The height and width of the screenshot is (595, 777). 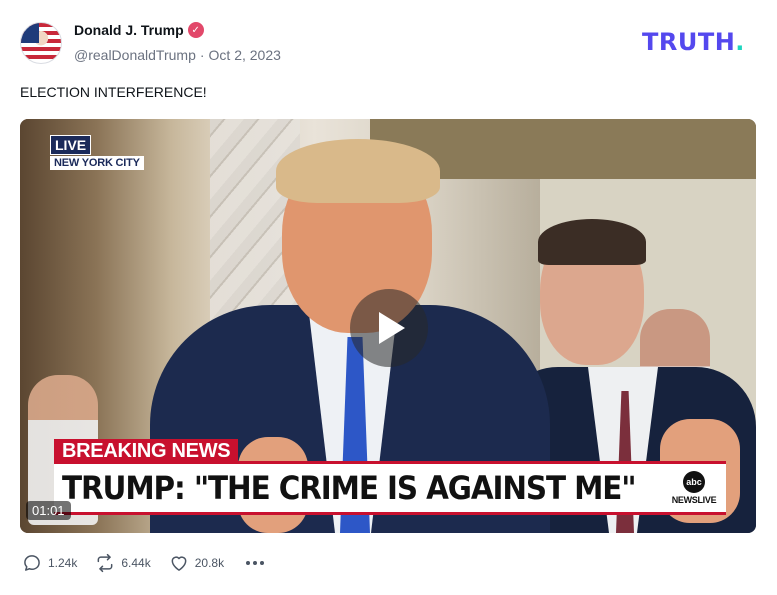 What do you see at coordinates (48, 510) in the screenshot?
I see `video-duration: 01:01` at bounding box center [48, 510].